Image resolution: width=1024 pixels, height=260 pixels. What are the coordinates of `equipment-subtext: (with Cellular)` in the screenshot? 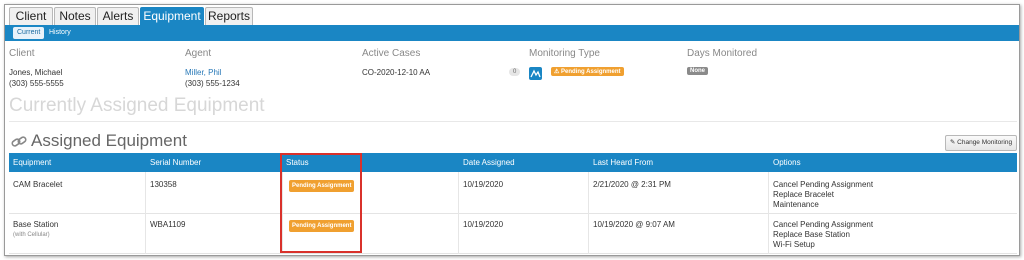 It's located at (31, 235).